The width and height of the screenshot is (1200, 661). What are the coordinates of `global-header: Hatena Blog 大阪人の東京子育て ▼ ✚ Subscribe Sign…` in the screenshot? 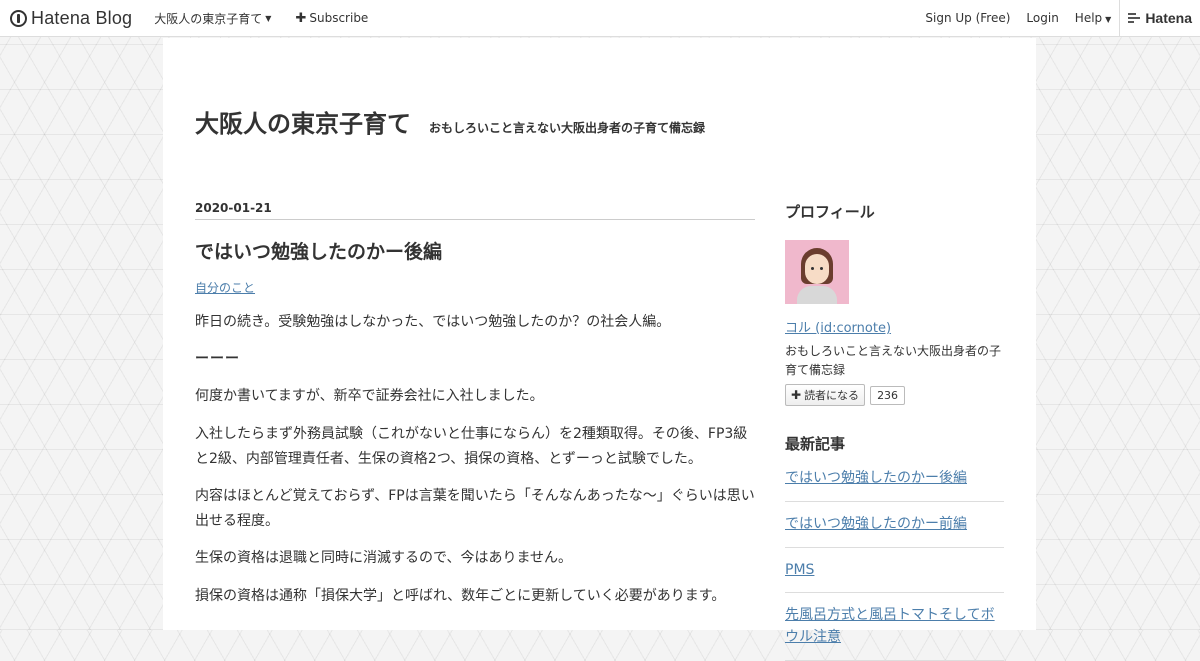 It's located at (600, 18).